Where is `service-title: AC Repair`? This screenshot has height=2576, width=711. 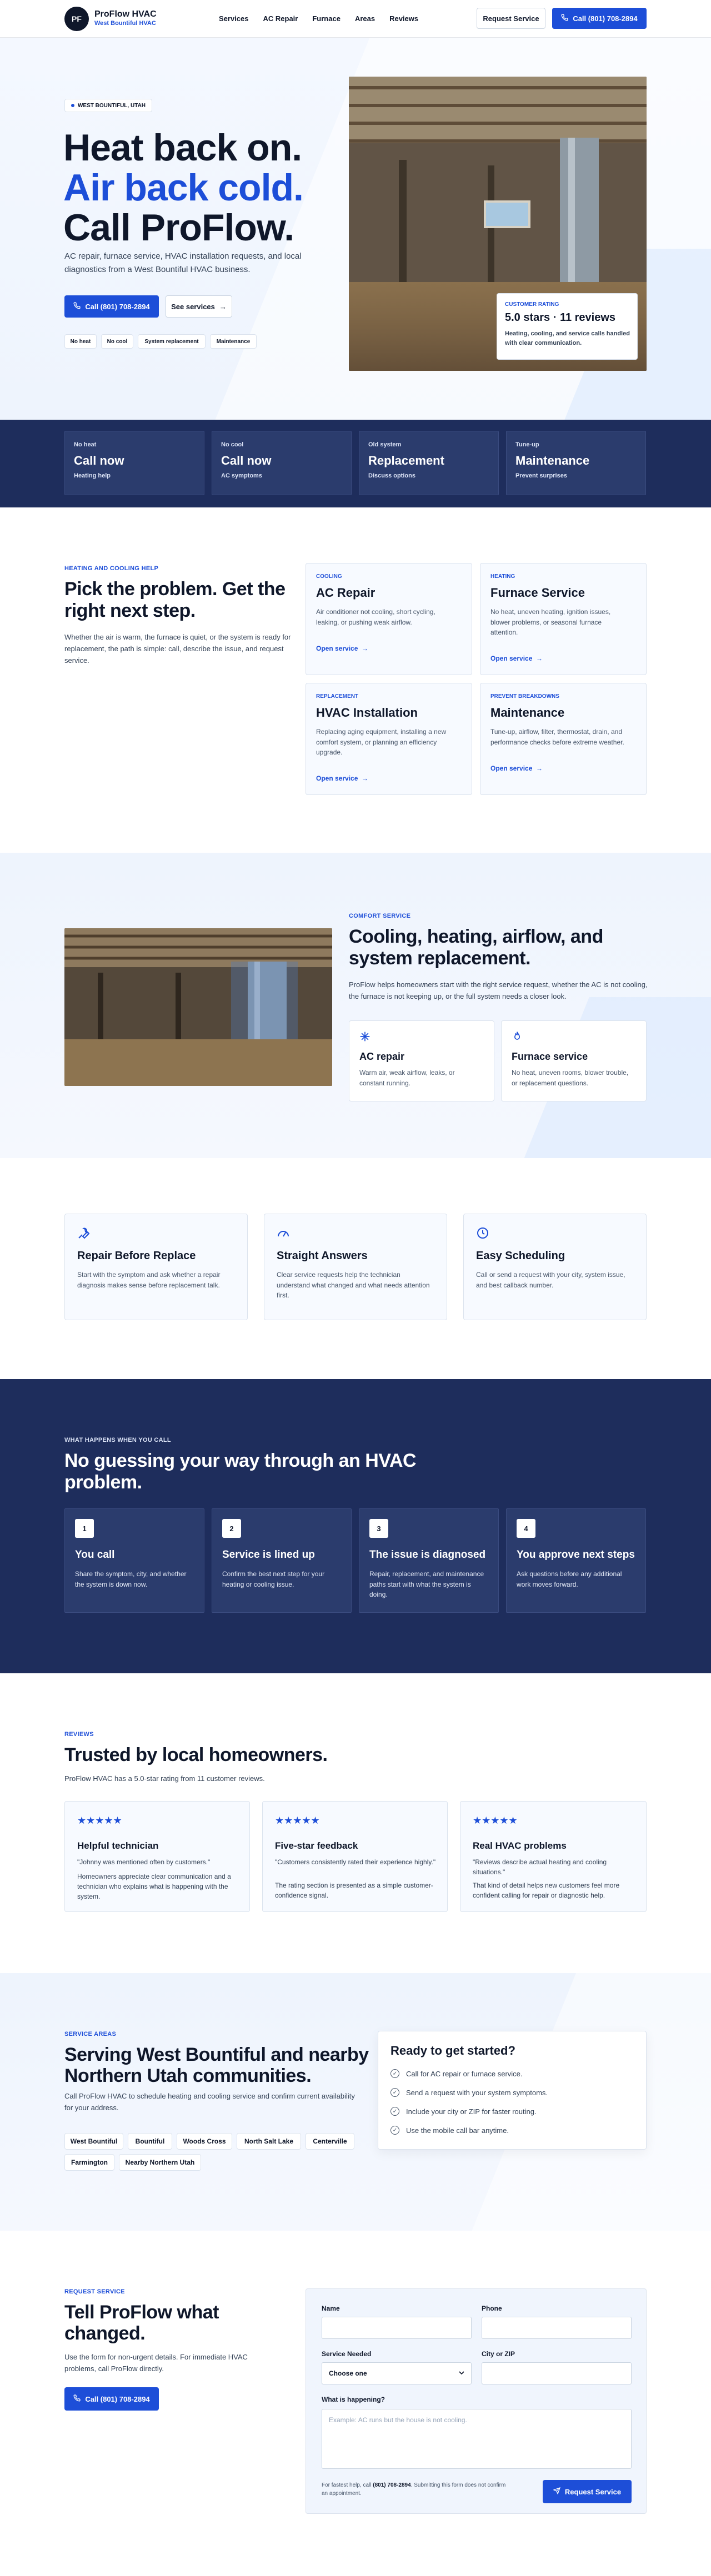 service-title: AC Repair is located at coordinates (345, 593).